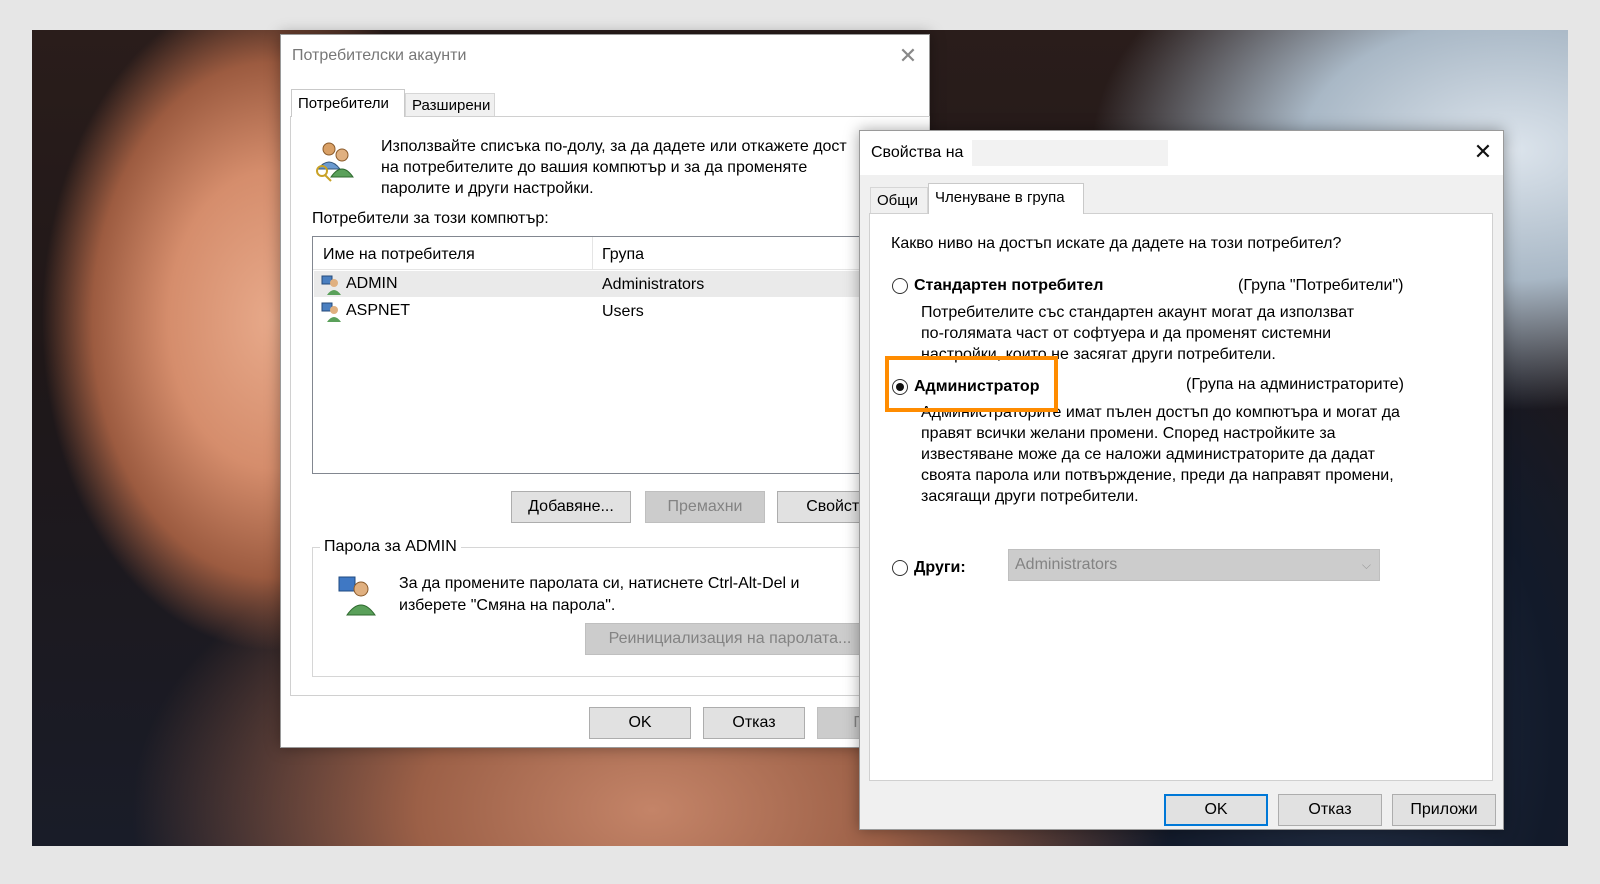 This screenshot has height=884, width=1600. What do you see at coordinates (1366, 565) in the screenshot?
I see `chevron-down-icon: ⌵` at bounding box center [1366, 565].